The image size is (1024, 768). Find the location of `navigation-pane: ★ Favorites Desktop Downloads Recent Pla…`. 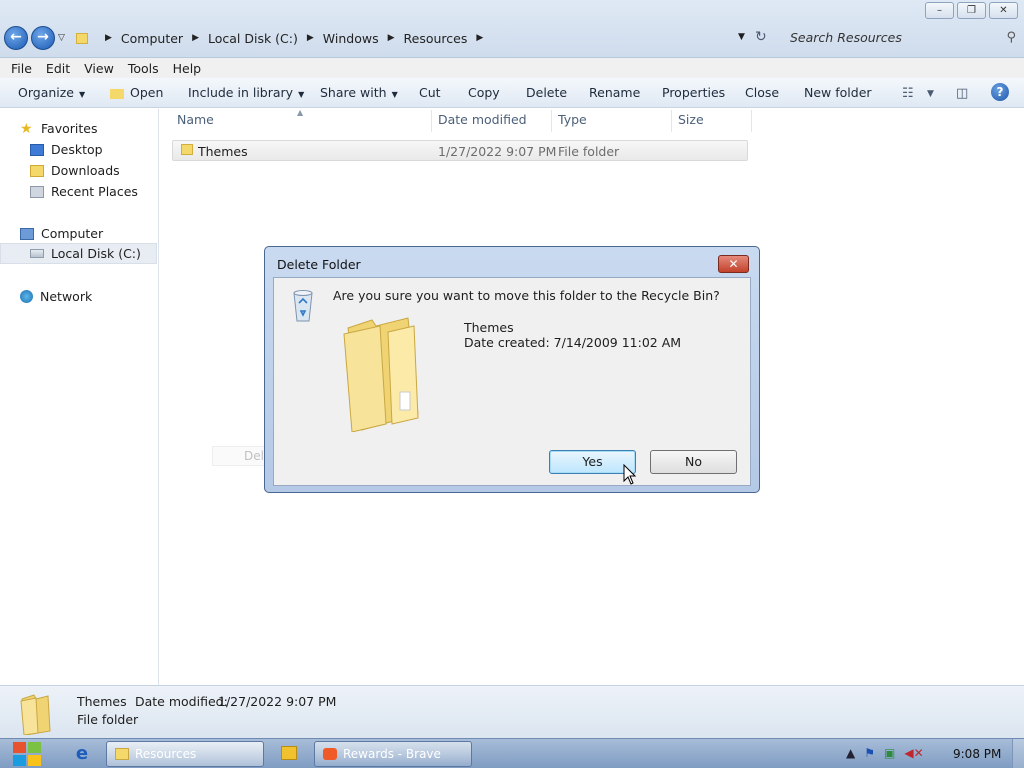

navigation-pane: ★ Favorites Desktop Downloads Recent Pla… is located at coordinates (79, 397).